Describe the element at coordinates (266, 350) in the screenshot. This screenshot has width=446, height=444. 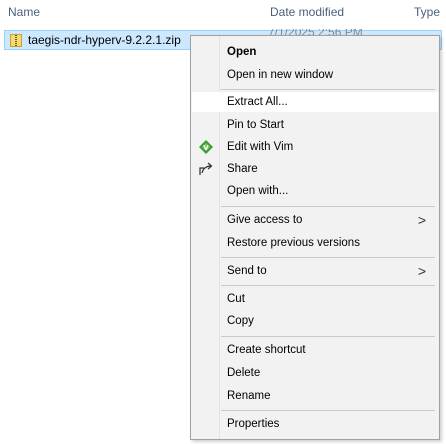
I see `menu-item-label: Create shortcut` at that location.